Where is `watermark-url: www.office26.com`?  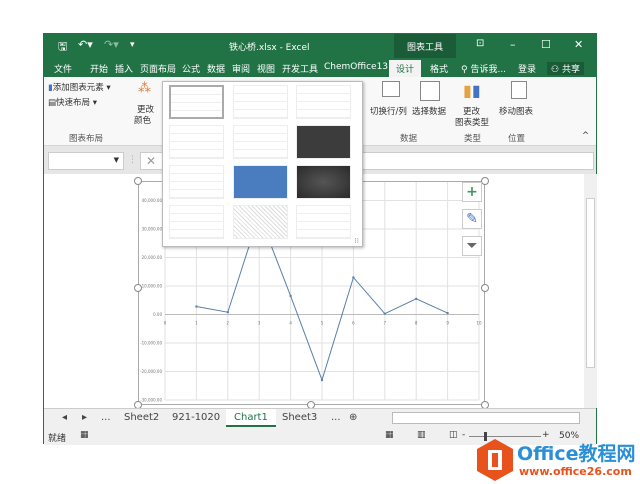 watermark-url: www.office26.com is located at coordinates (575, 471).